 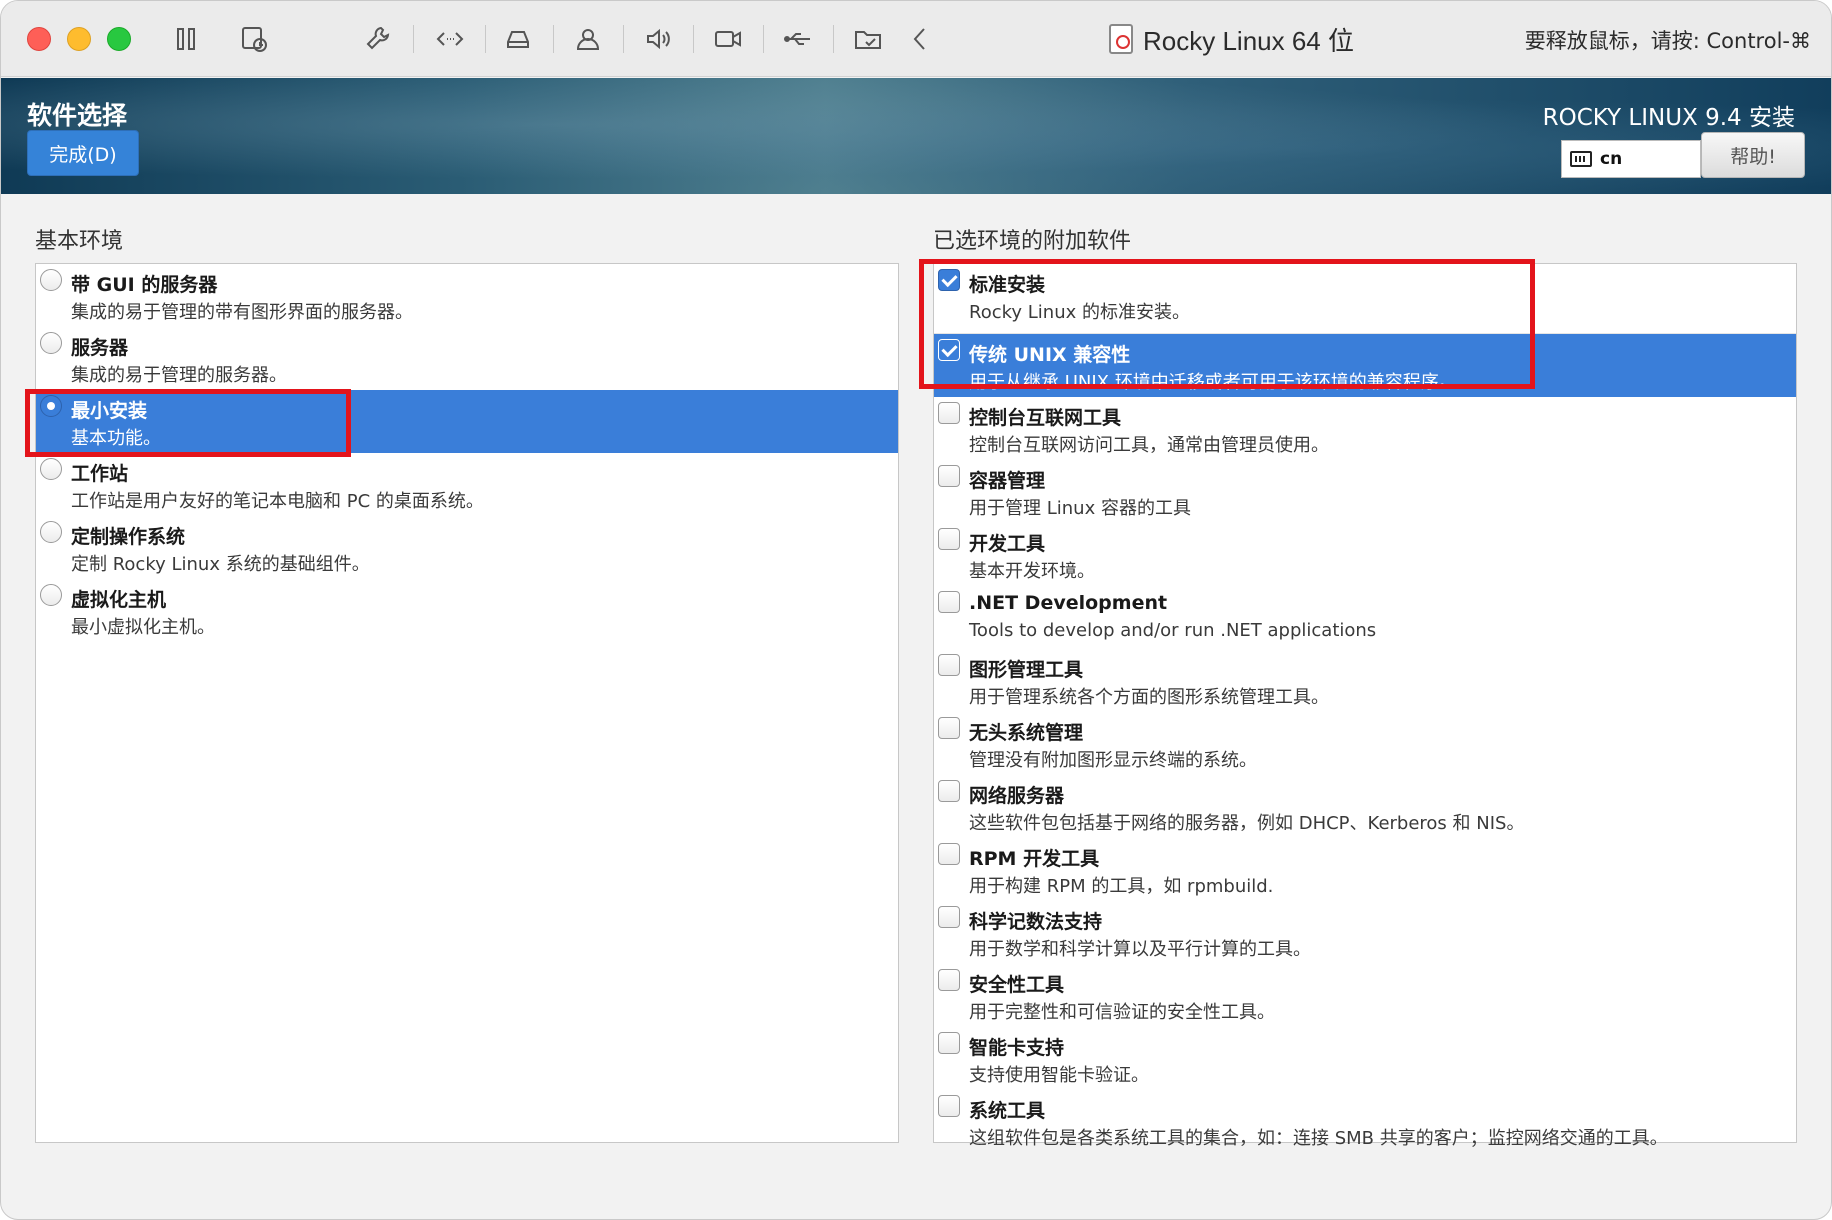 What do you see at coordinates (1213, 382) in the screenshot?
I see `addon-description: 用于从继承 UNIX 环境中迁移或者可用于该环境的兼容程序。` at bounding box center [1213, 382].